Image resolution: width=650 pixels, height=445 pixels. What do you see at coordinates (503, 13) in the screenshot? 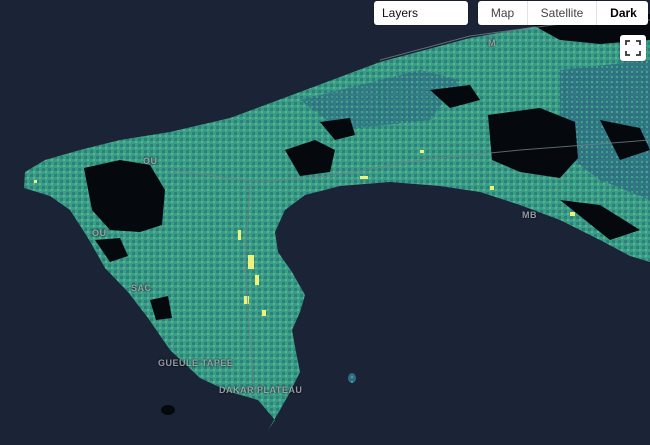
I see `map-mode-button: Map` at bounding box center [503, 13].